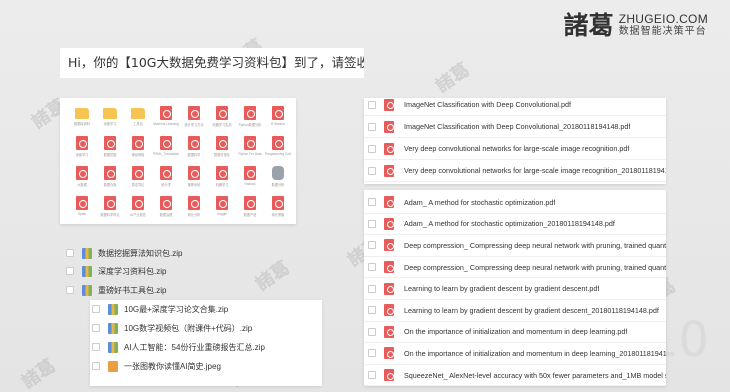  Describe the element at coordinates (166, 154) in the screenshot. I see `file-icon-label: PRML_Translation` at that location.